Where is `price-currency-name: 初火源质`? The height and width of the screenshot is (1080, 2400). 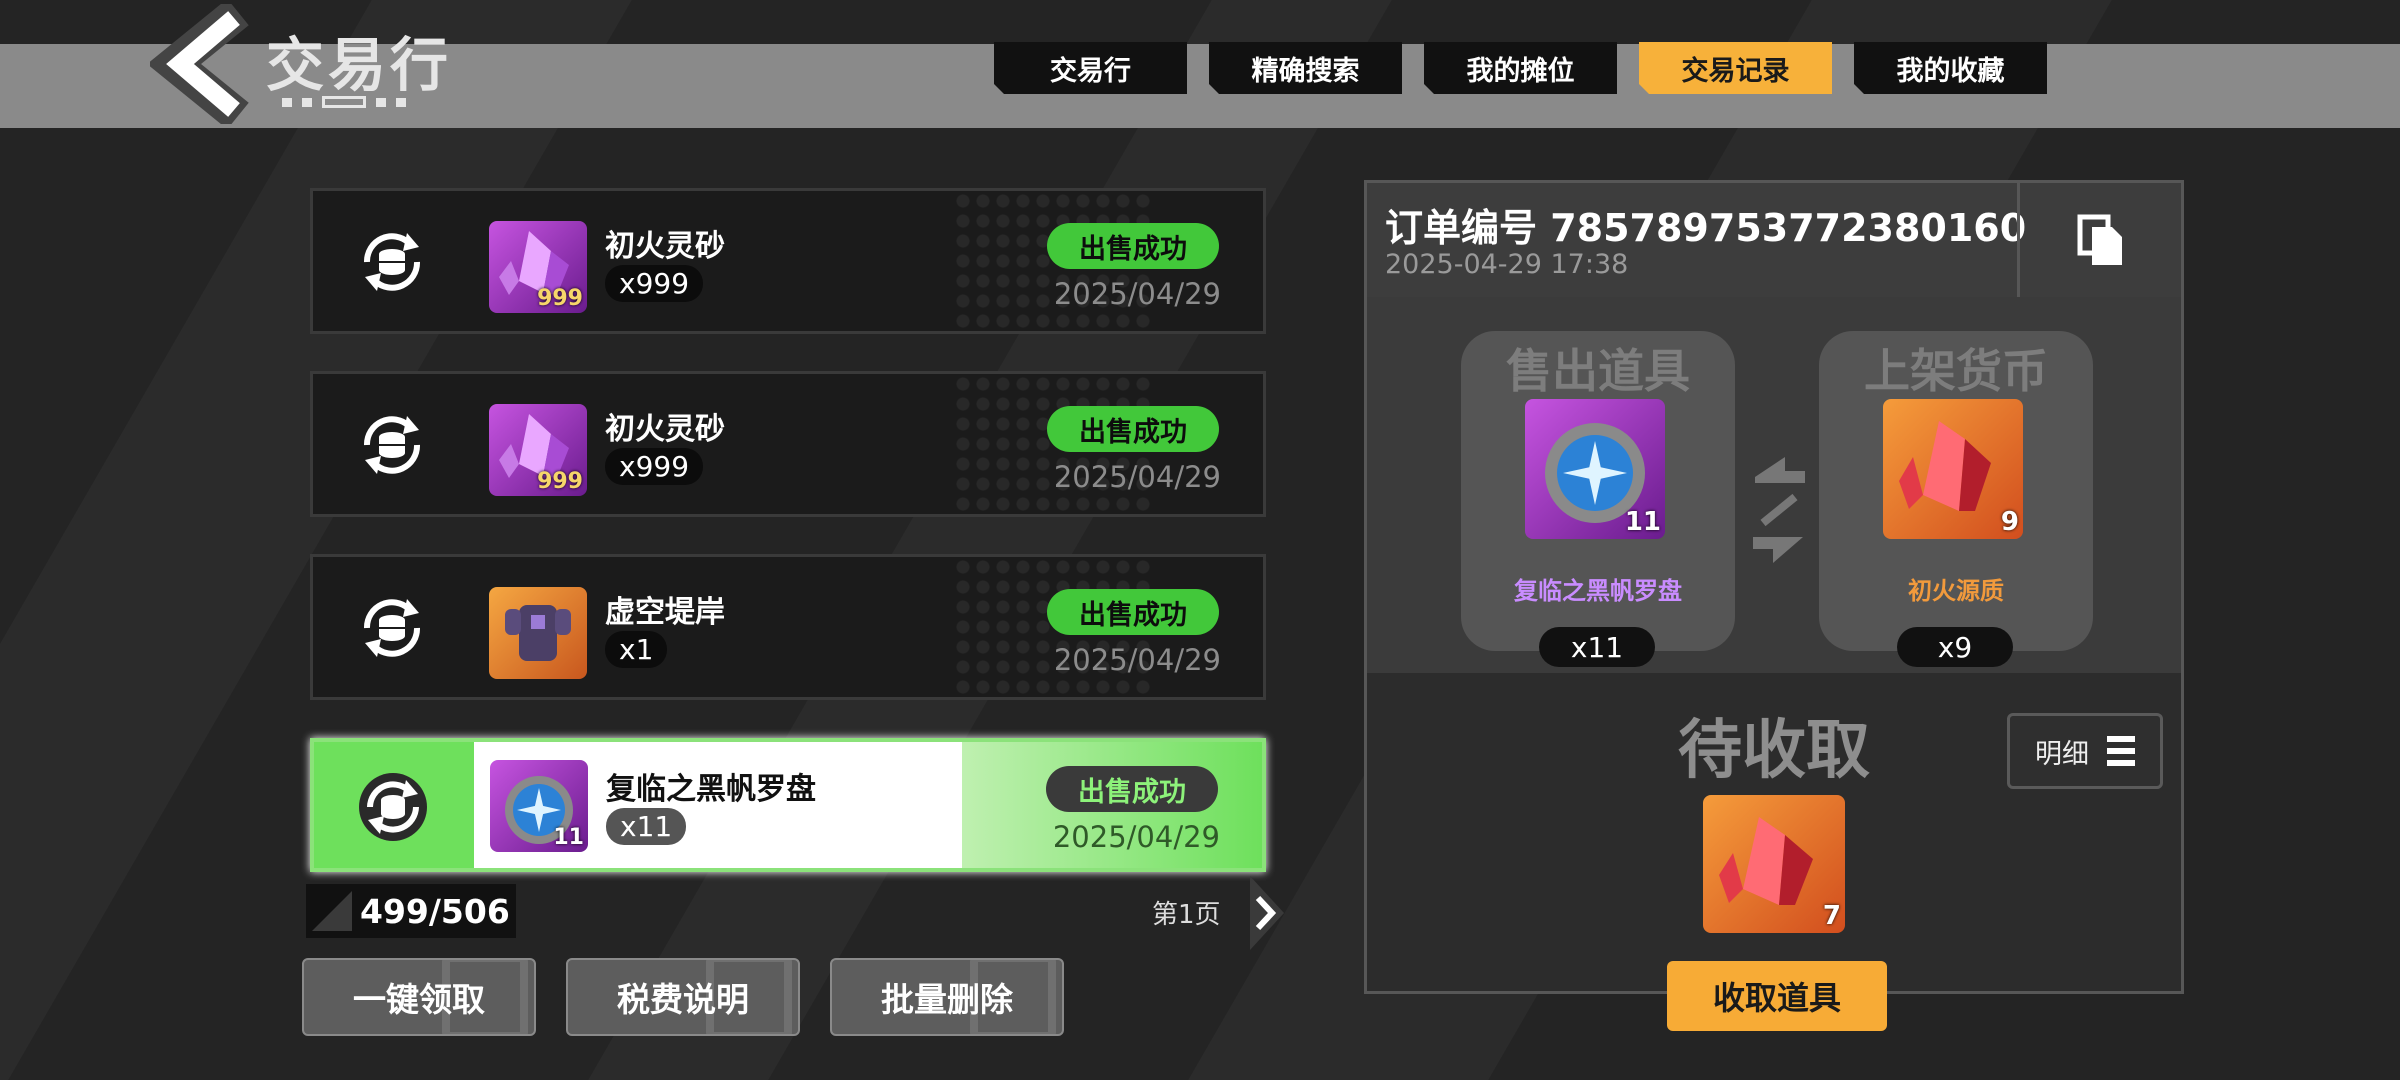
price-currency-name: 初火源质 is located at coordinates (1956, 591).